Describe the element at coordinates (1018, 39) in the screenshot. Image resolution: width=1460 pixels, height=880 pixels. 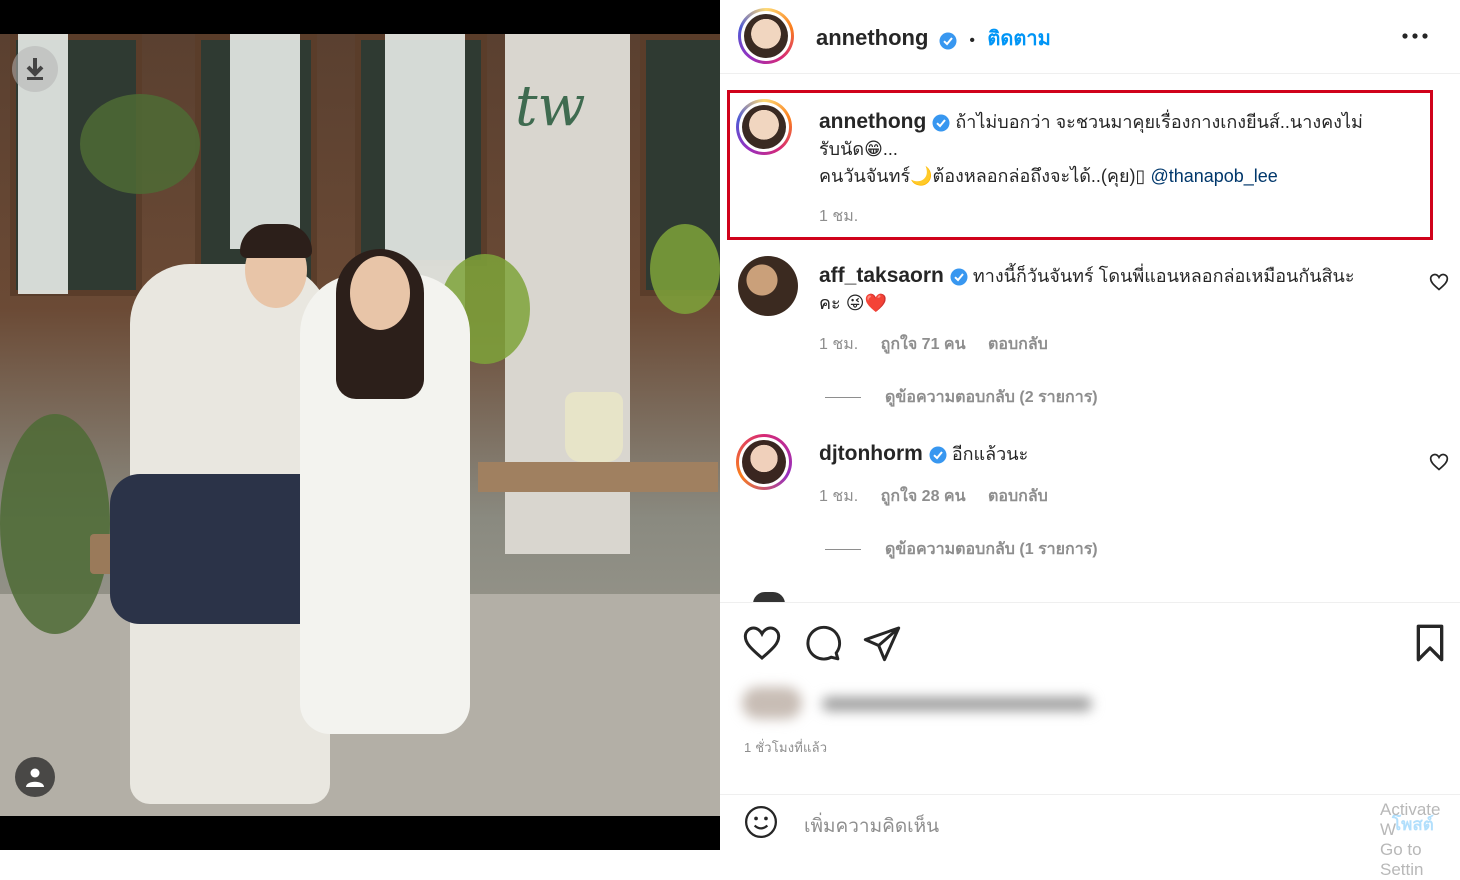
I see `follow-button: ติดตาม` at that location.